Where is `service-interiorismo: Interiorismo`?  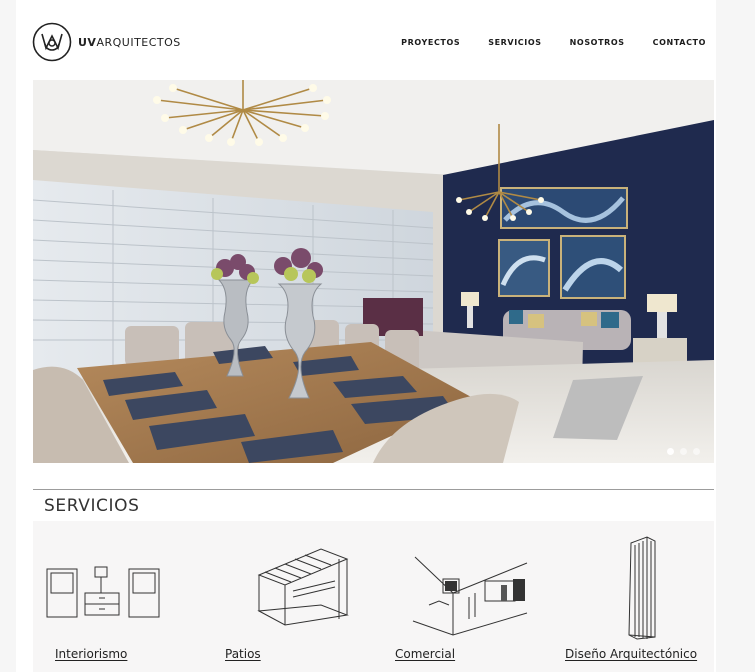 service-interiorismo: Interiorismo is located at coordinates (118, 596).